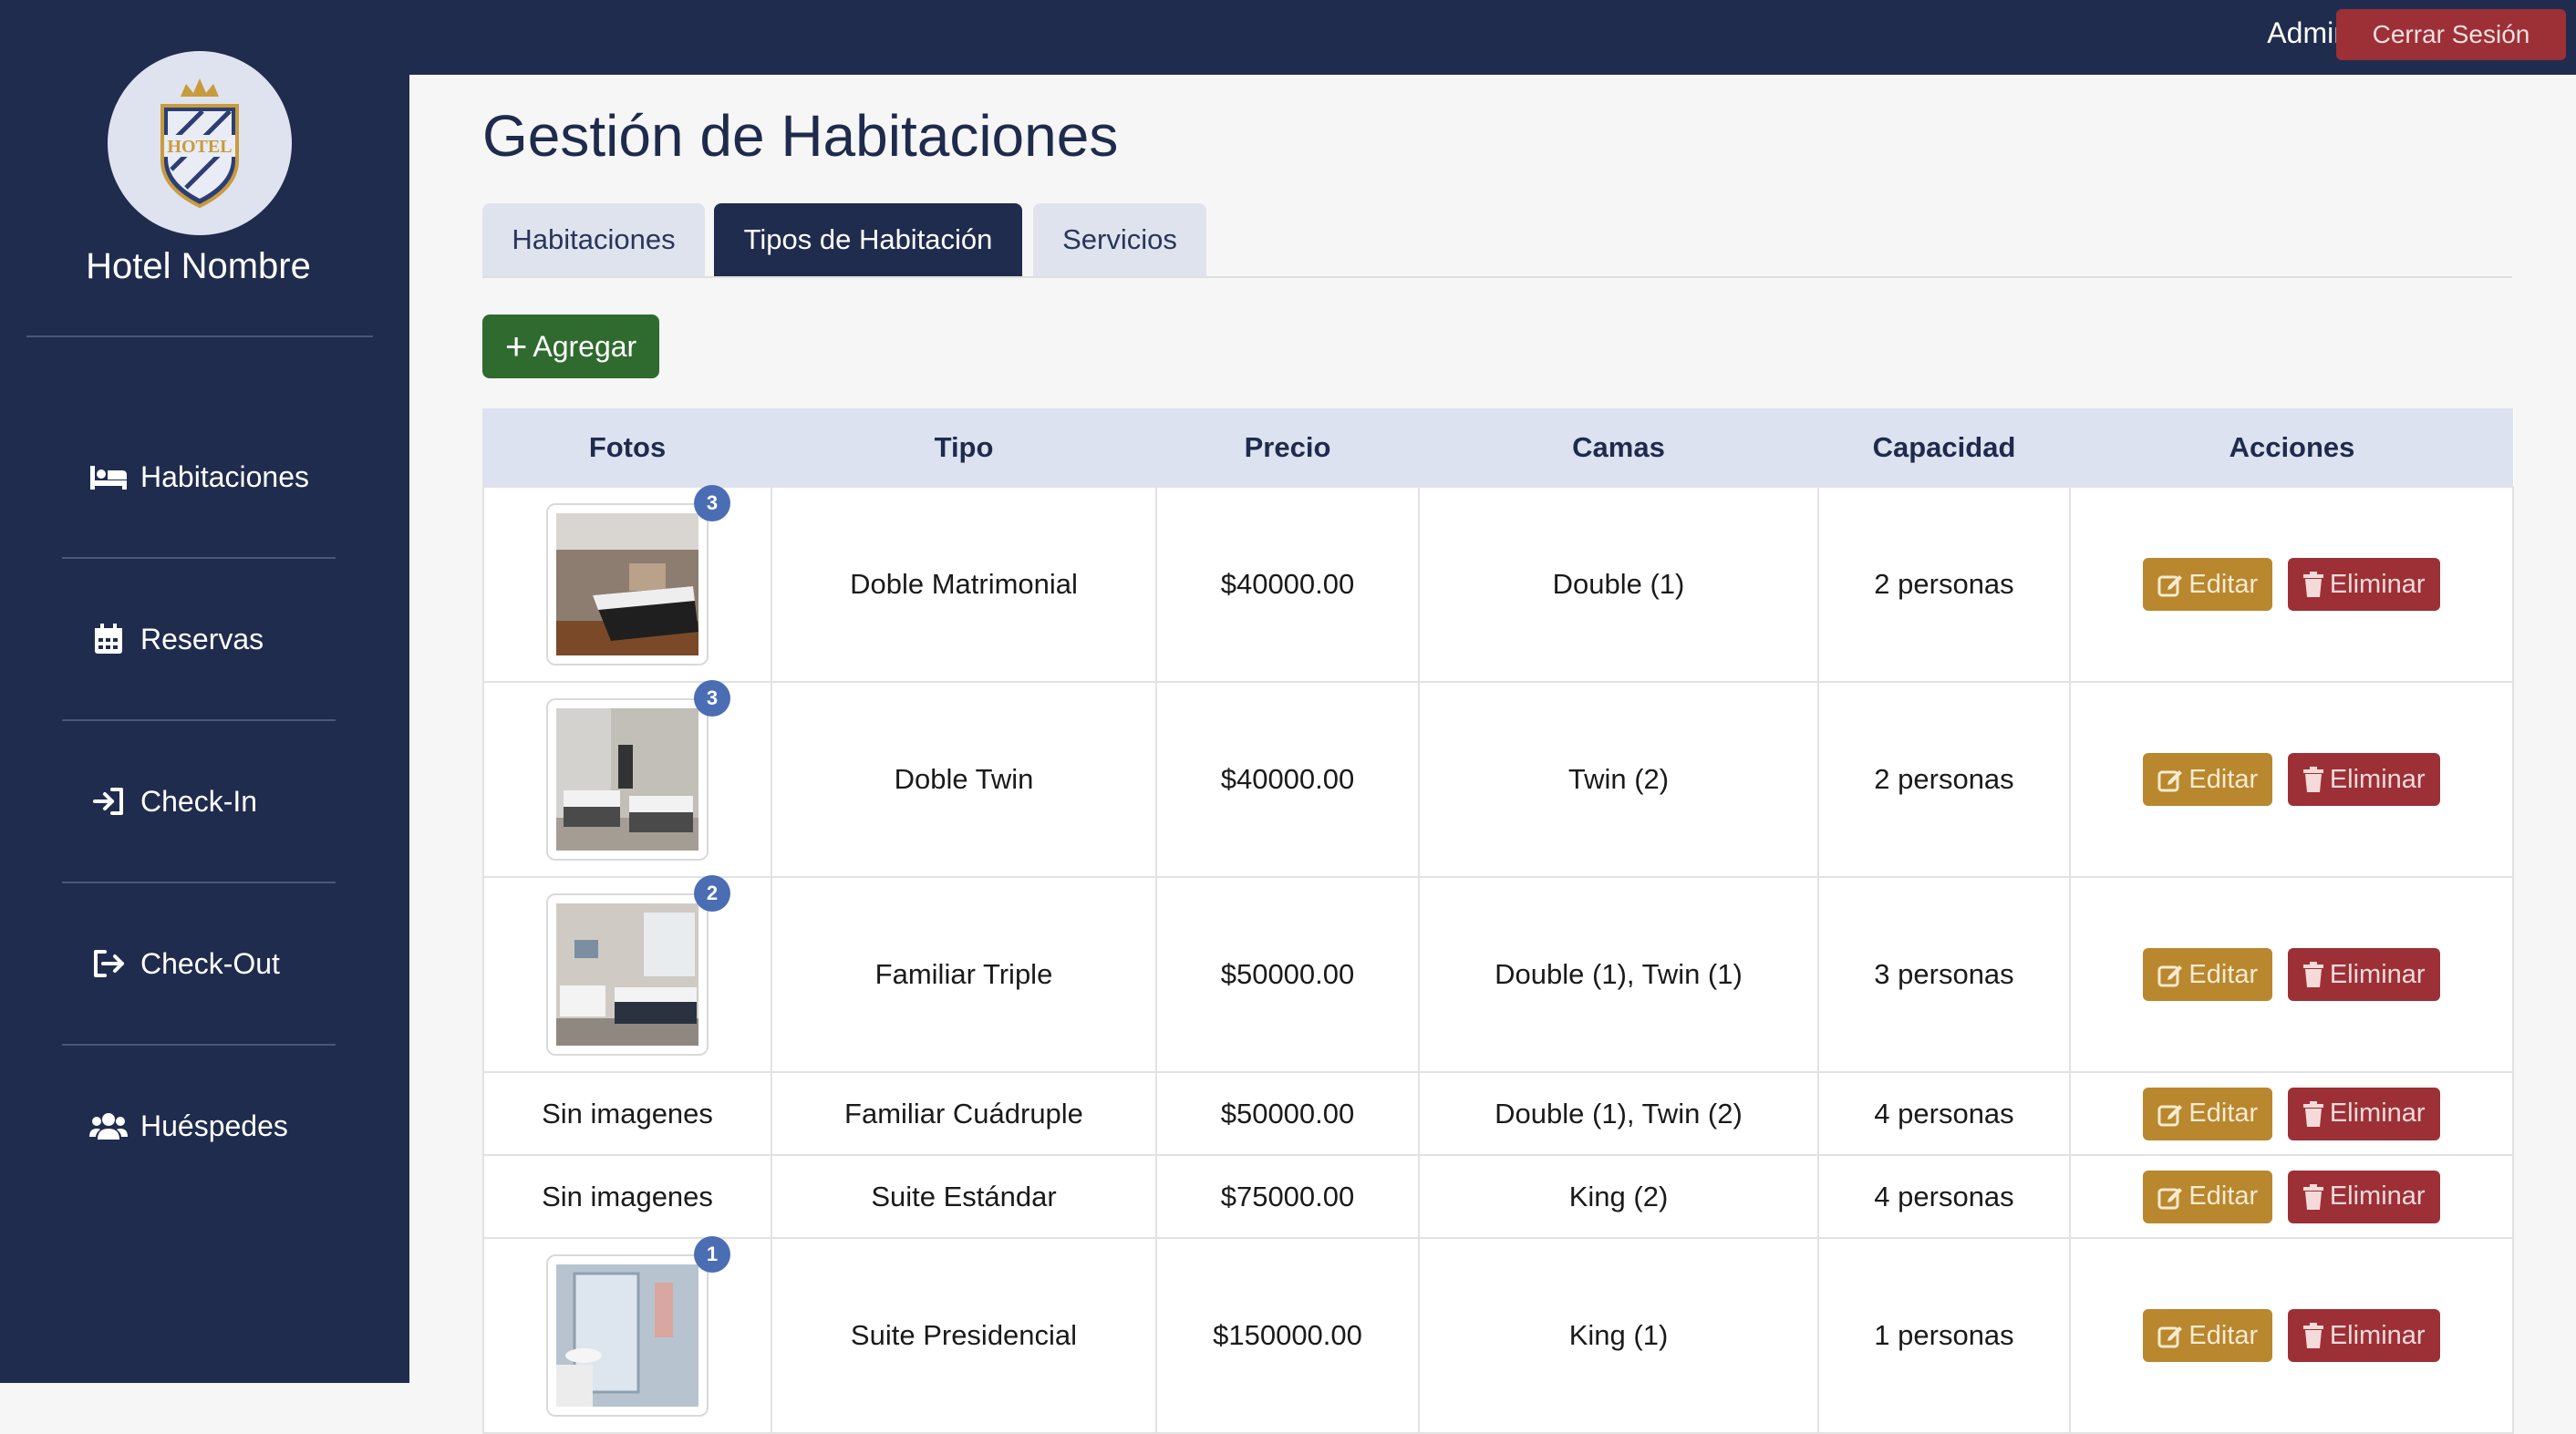 Image resolution: width=2576 pixels, height=1434 pixels. Describe the element at coordinates (638, 966) in the screenshot. I see `room-photo-thumbnail: 2` at that location.